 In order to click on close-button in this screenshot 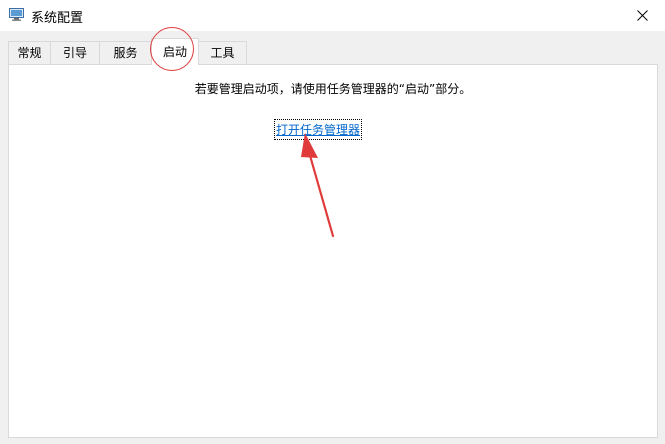, I will do `click(642, 15)`.